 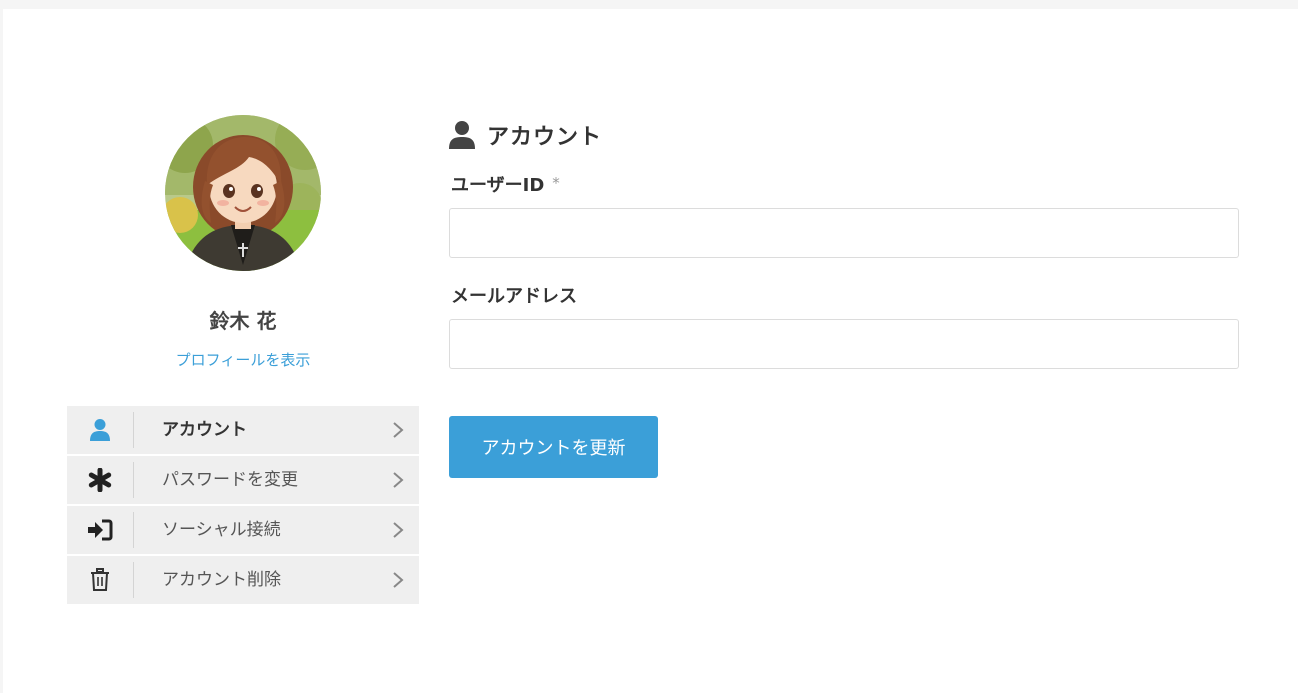 I want to click on menu-item-account: アカウント, so click(x=243, y=430).